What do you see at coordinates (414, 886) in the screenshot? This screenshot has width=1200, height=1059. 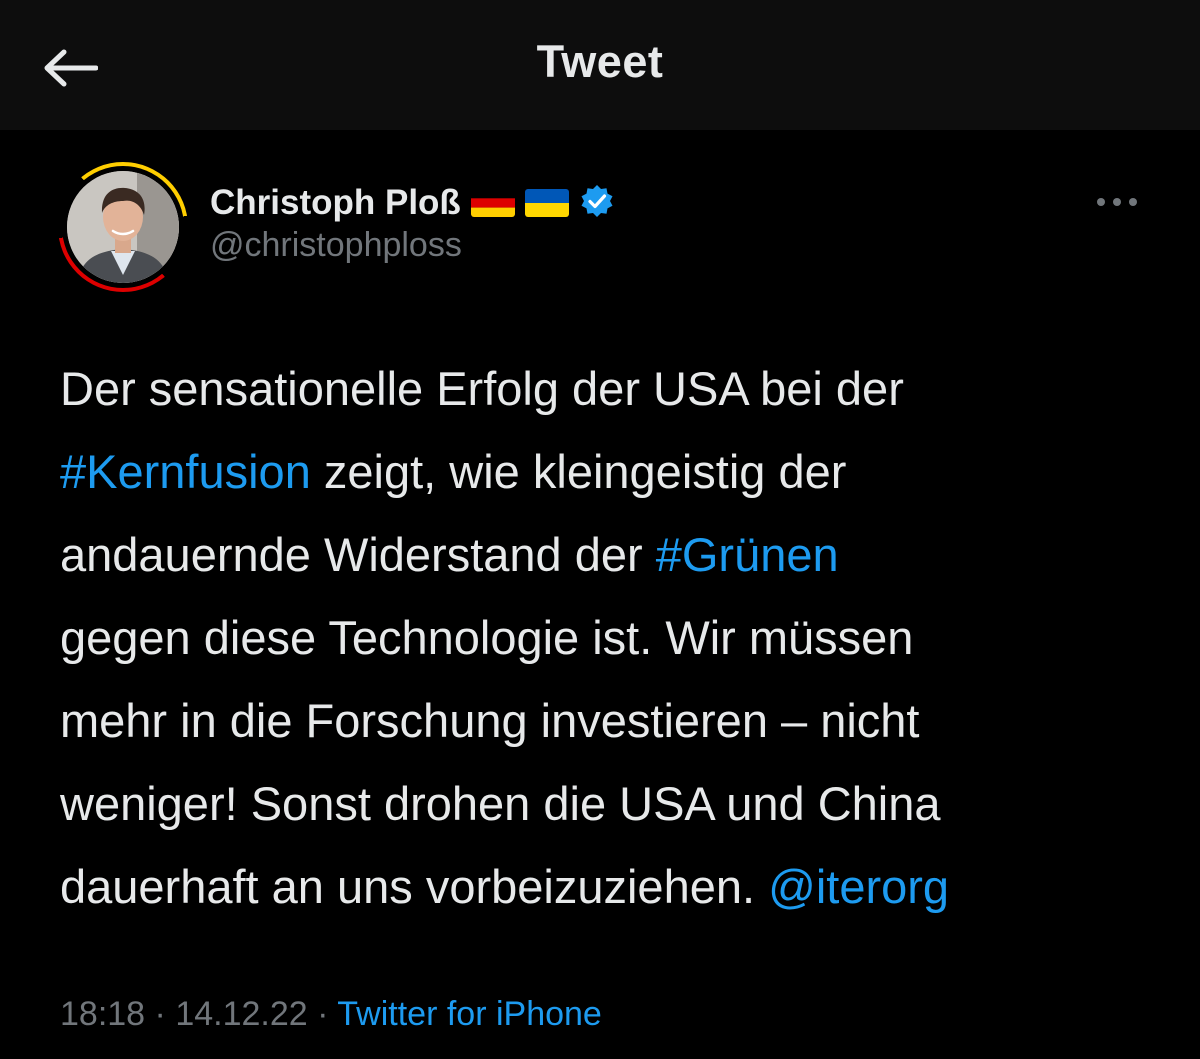 I see `tweet-text-segment: dauerhaft an uns vorbeizuziehen.` at bounding box center [414, 886].